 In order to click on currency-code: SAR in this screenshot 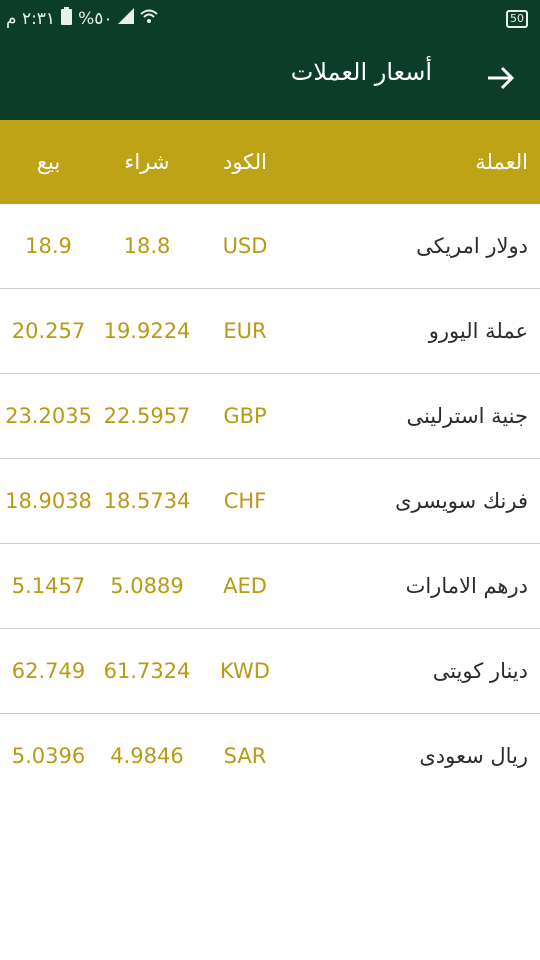, I will do `click(245, 756)`.